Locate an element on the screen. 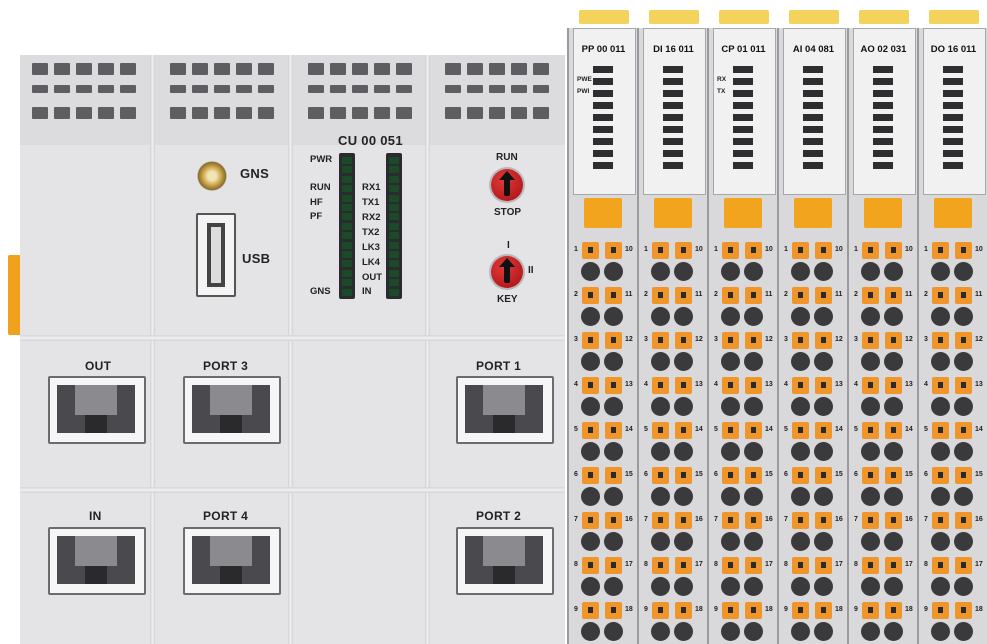 This screenshot has width=987, height=644. module-release-tab is located at coordinates (884, 17).